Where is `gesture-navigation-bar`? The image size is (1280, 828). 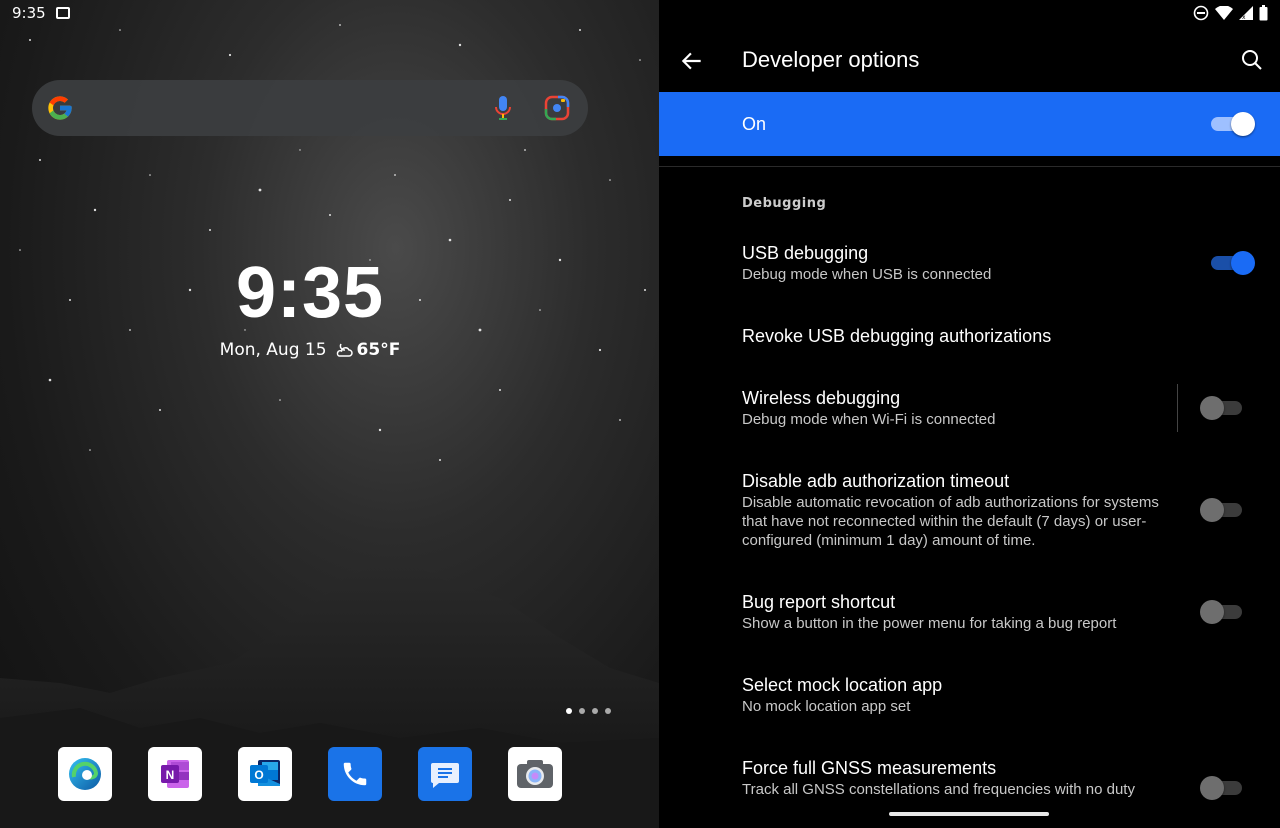
gesture-navigation-bar is located at coordinates (969, 814).